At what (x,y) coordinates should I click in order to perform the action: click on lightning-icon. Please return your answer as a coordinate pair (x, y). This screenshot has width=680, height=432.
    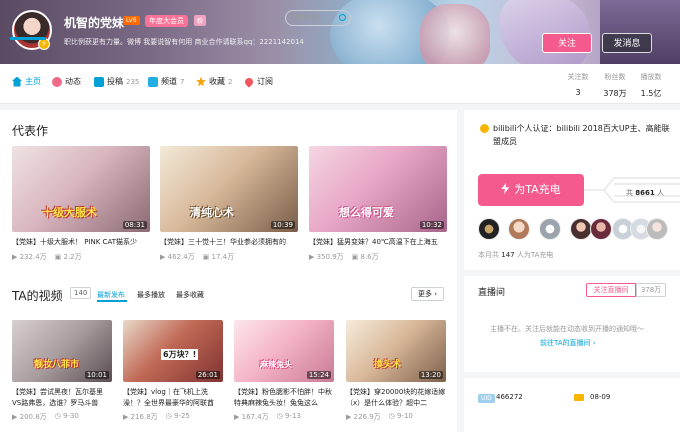
    Looking at the image, I should click on (505, 188).